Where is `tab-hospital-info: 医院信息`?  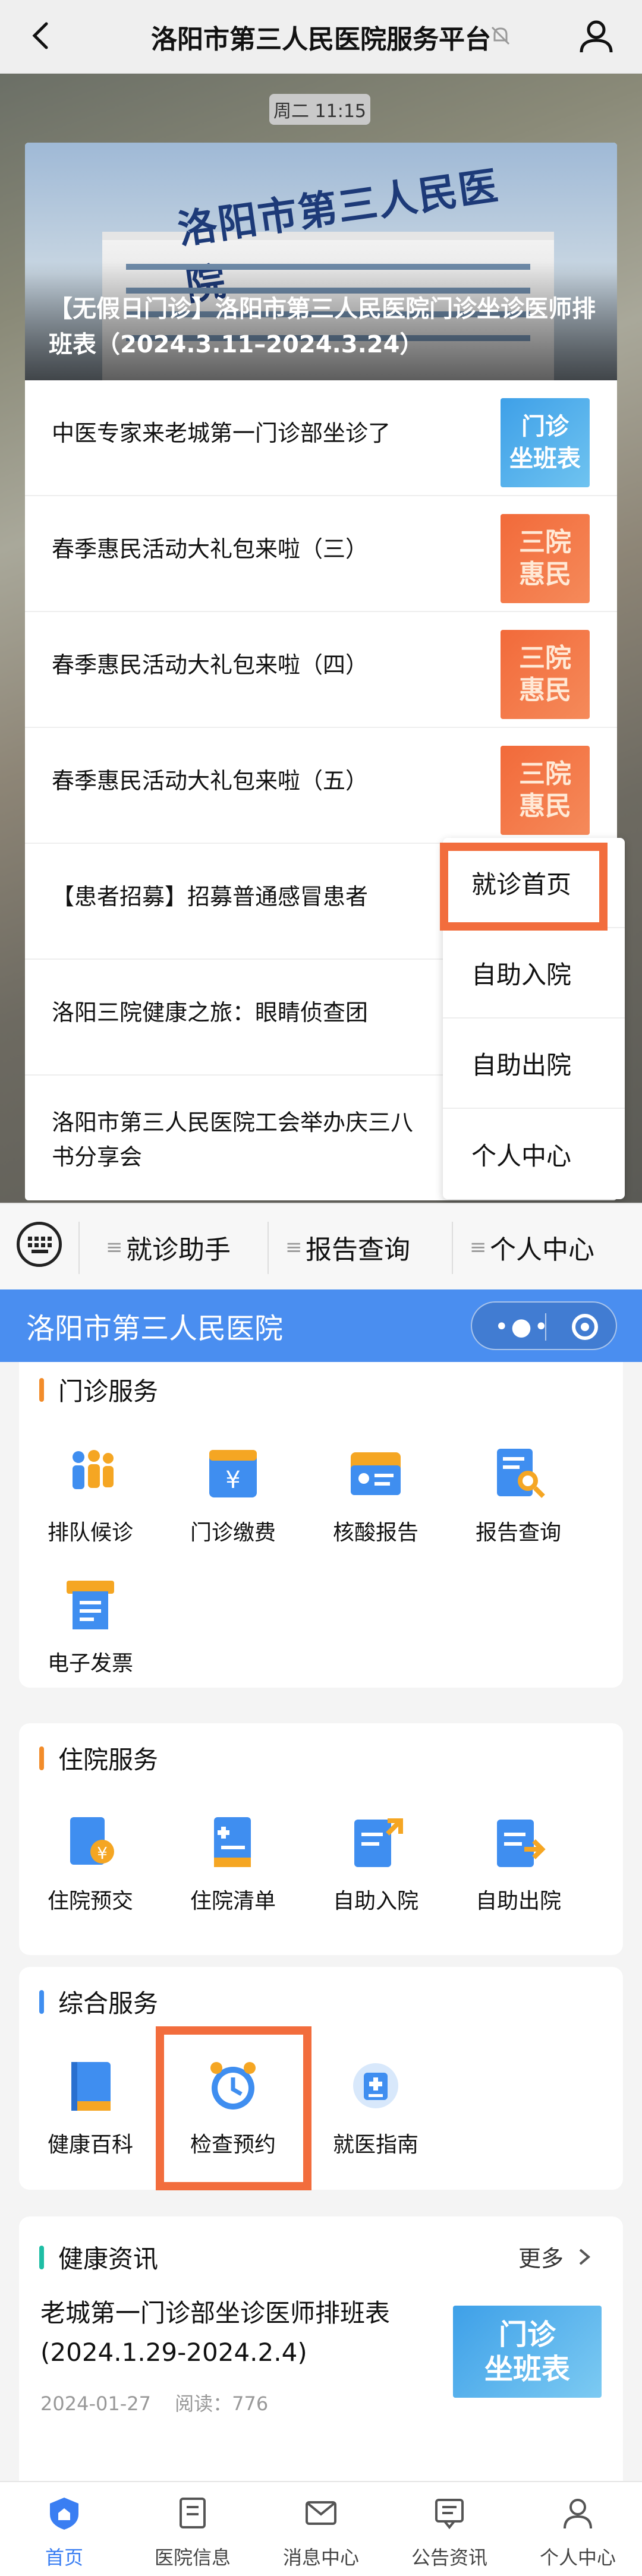
tab-hospital-info: 医院信息 is located at coordinates (192, 2529).